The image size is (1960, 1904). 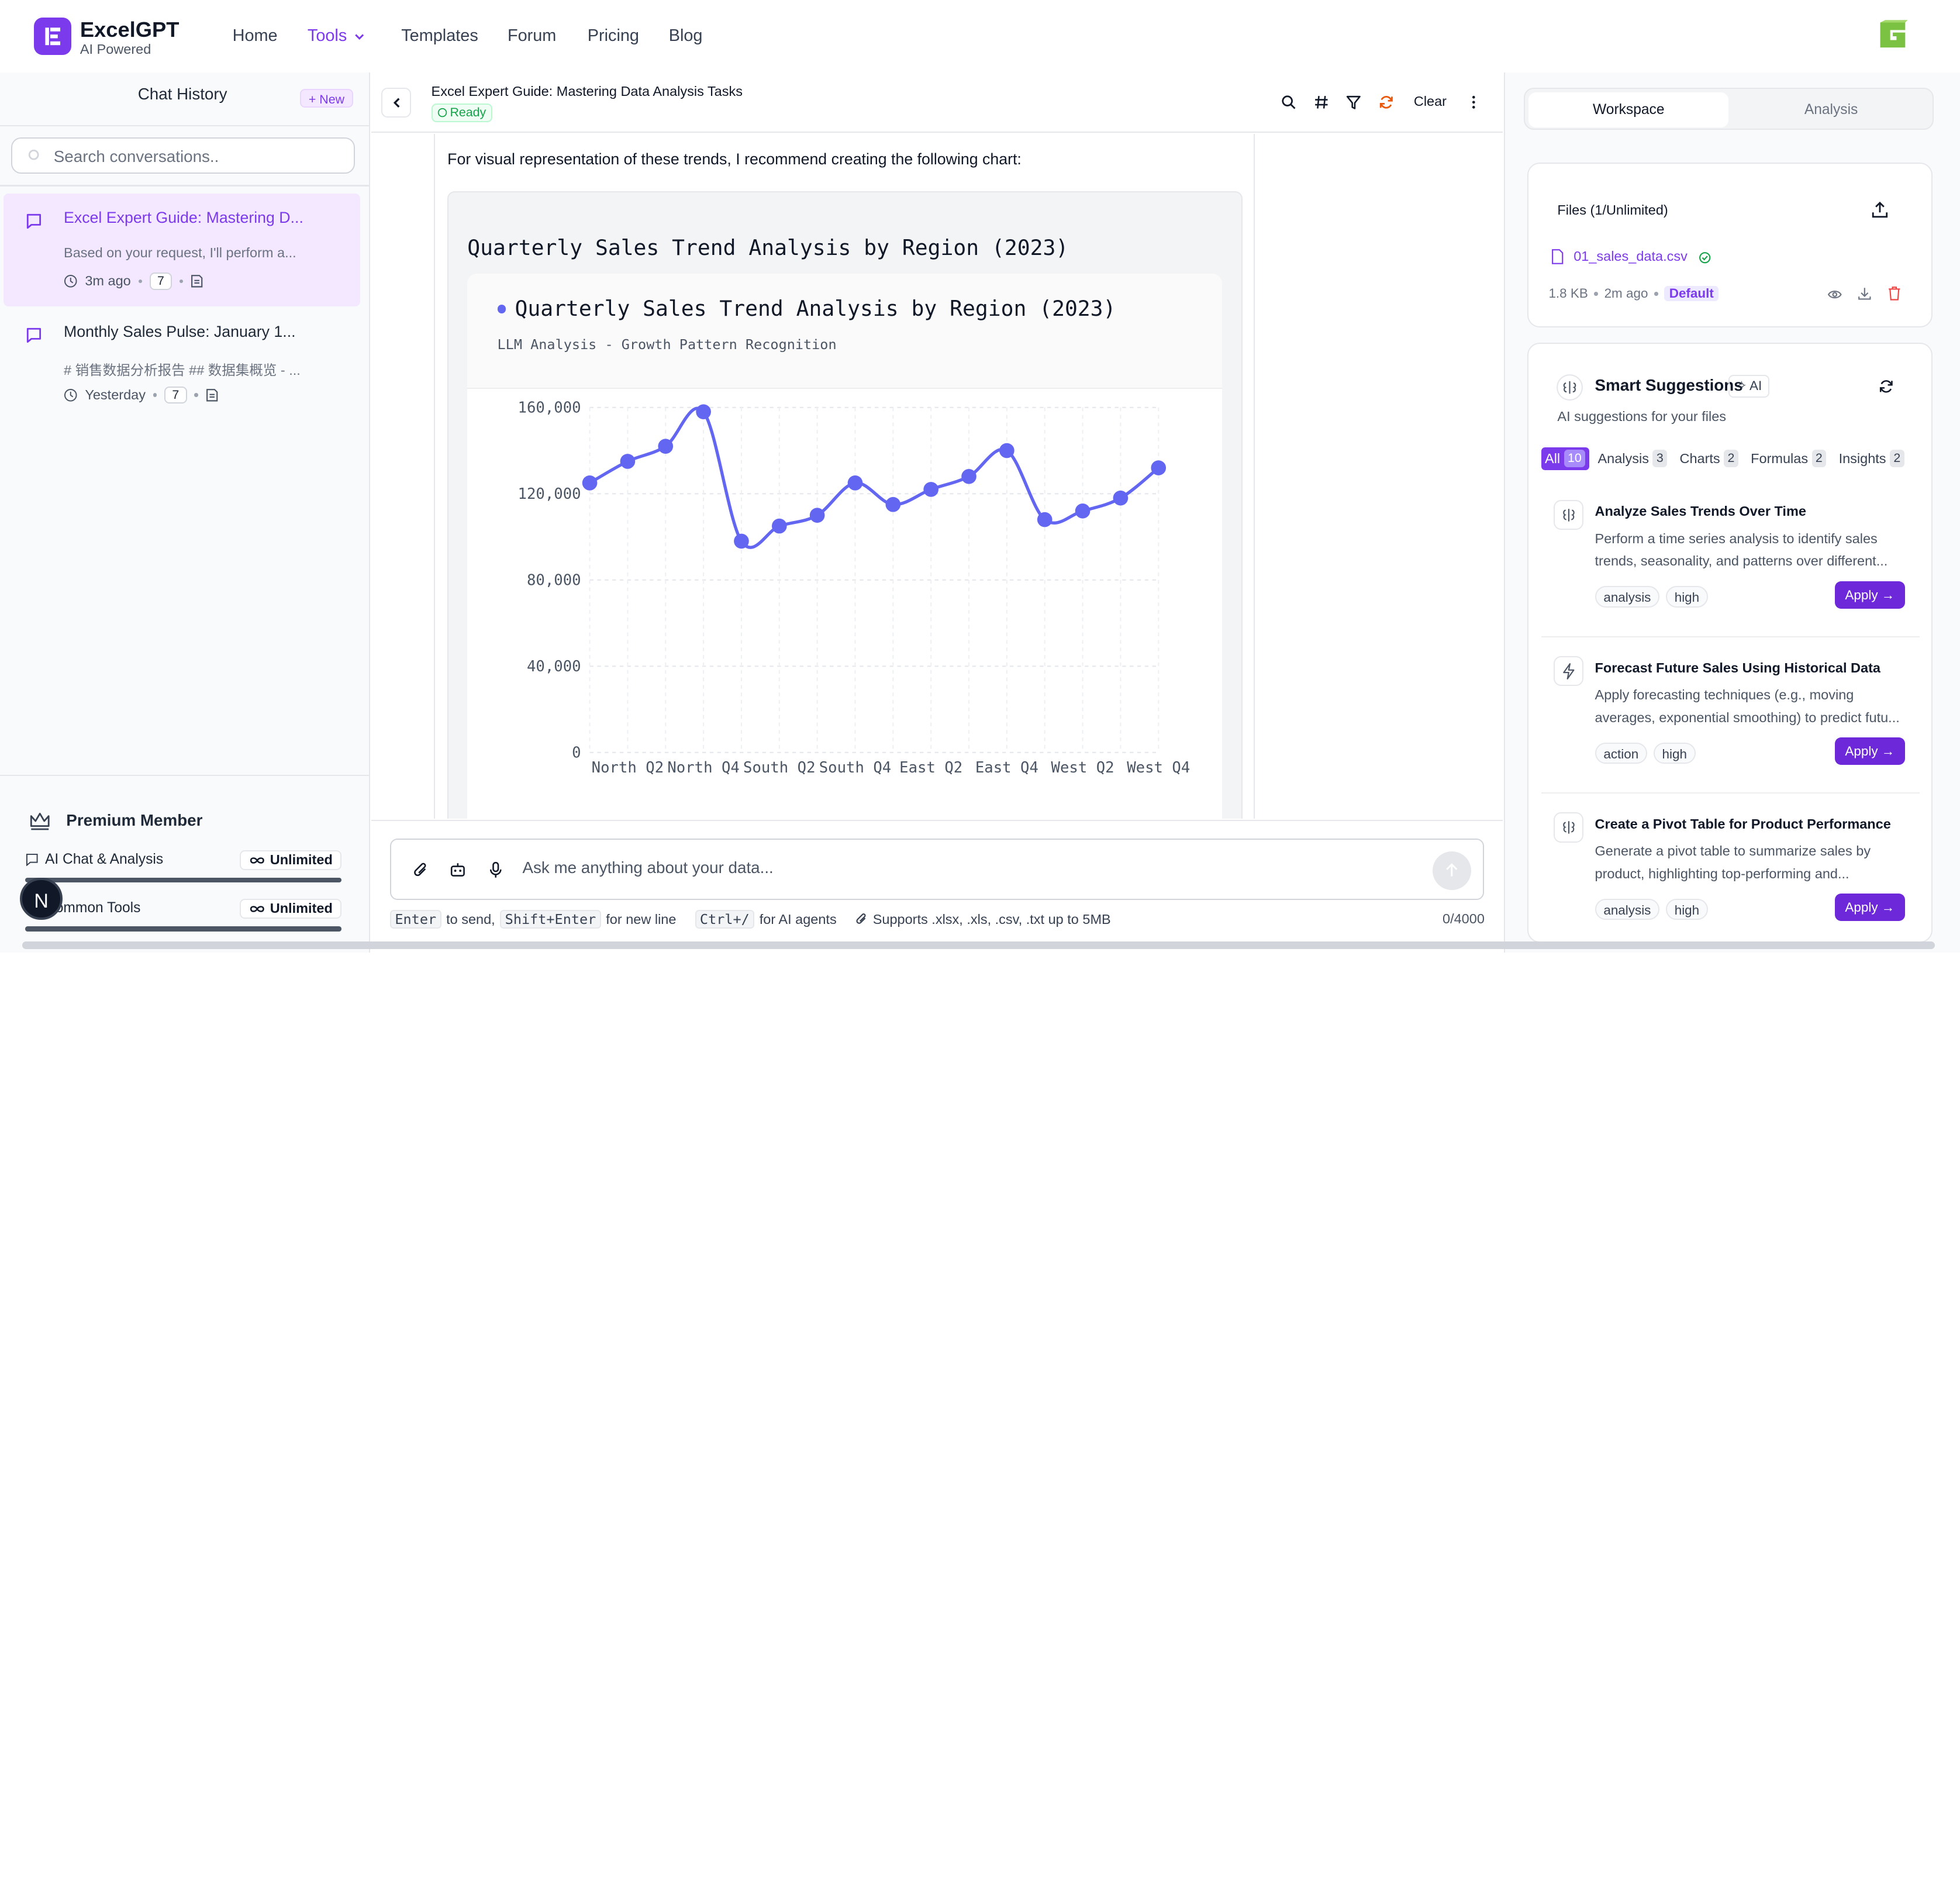 What do you see at coordinates (1553, 459) in the screenshot?
I see `filter-tab-label: All` at bounding box center [1553, 459].